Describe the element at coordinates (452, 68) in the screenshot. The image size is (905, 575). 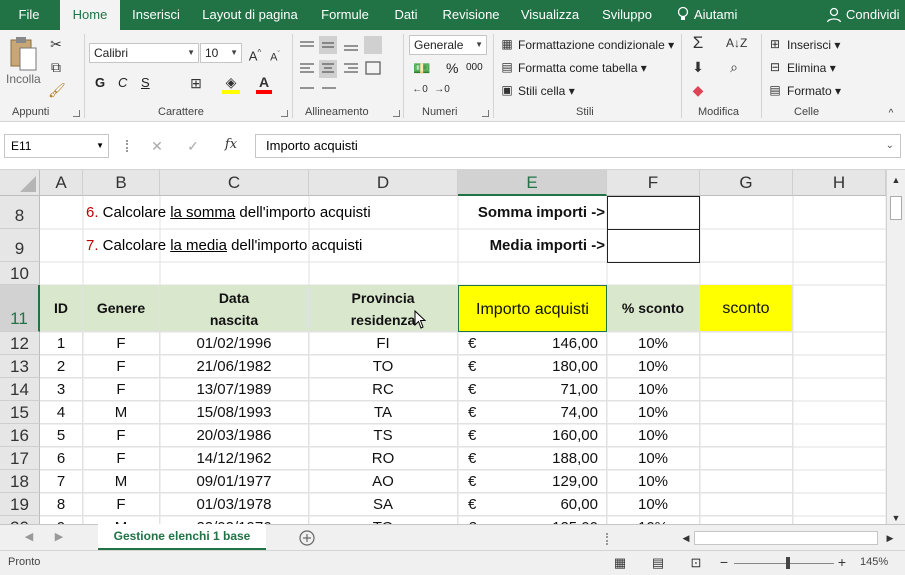
I see `percent-button: %` at that location.